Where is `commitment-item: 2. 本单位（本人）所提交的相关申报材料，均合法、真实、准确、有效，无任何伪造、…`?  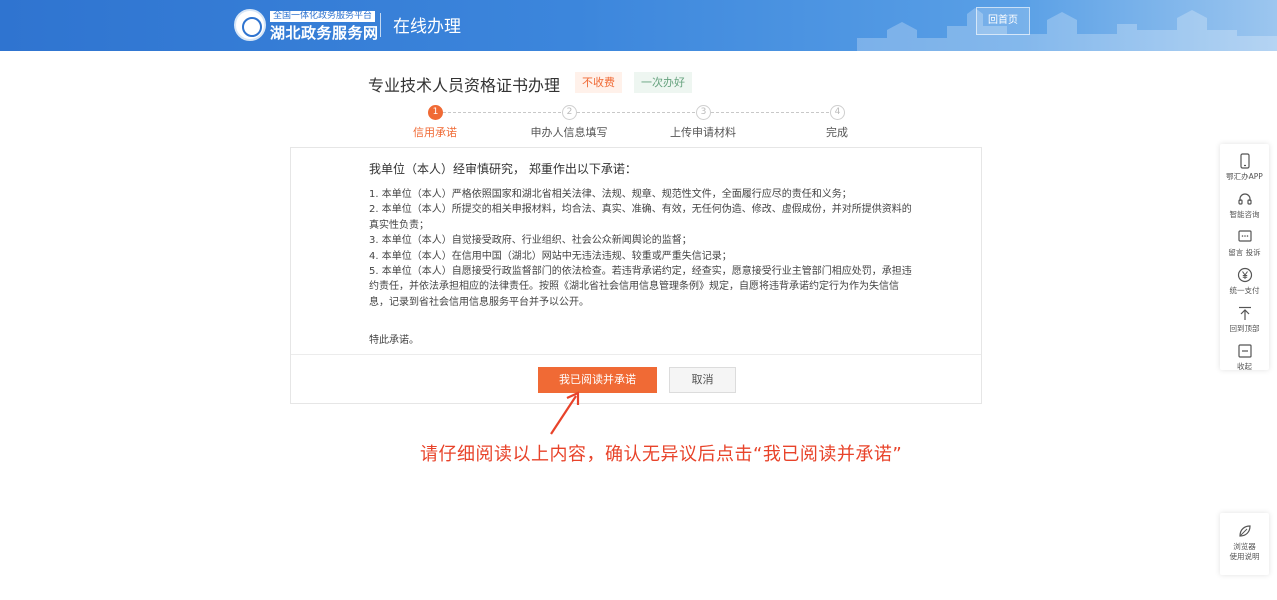 commitment-item: 2. 本单位（本人）所提交的相关申报材料，均合法、真实、准确、有效，无任何伪造、… is located at coordinates (640, 217).